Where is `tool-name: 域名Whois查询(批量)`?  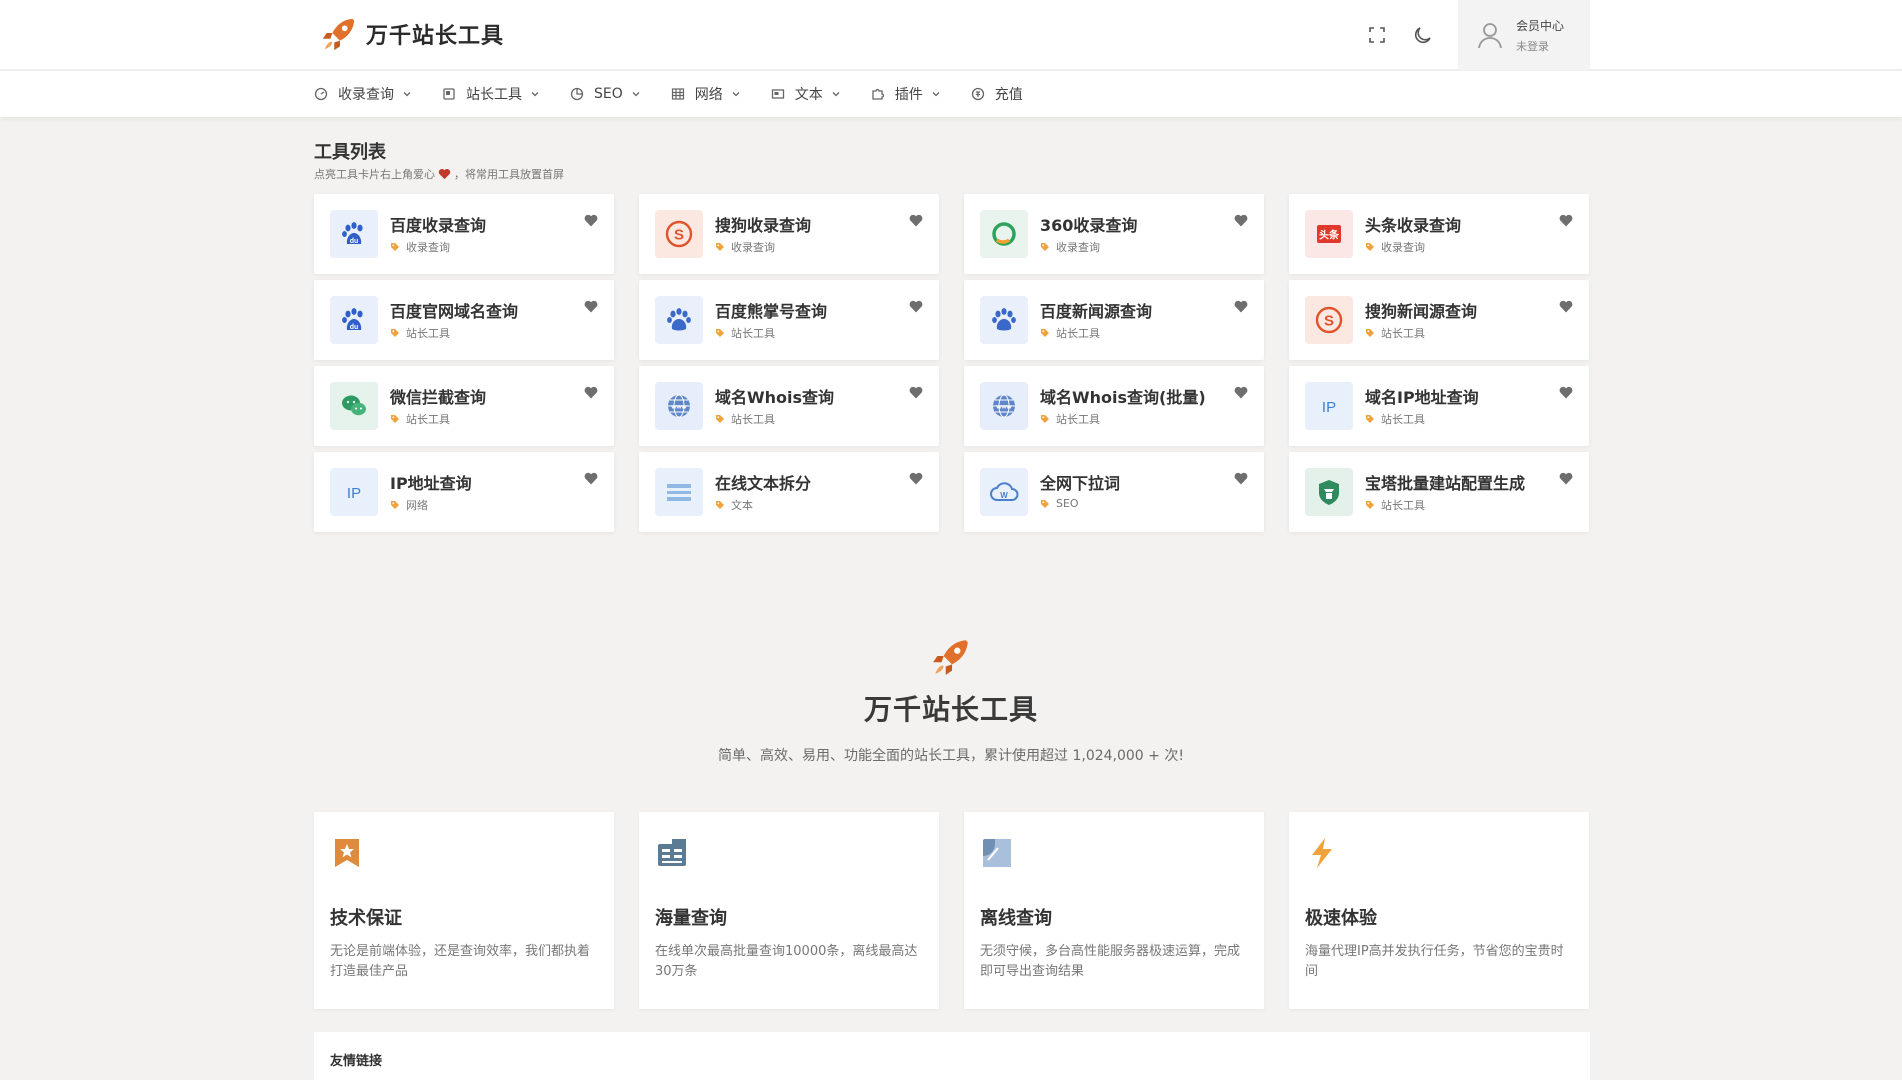
tool-name: 域名Whois查询(批量) is located at coordinates (1123, 397).